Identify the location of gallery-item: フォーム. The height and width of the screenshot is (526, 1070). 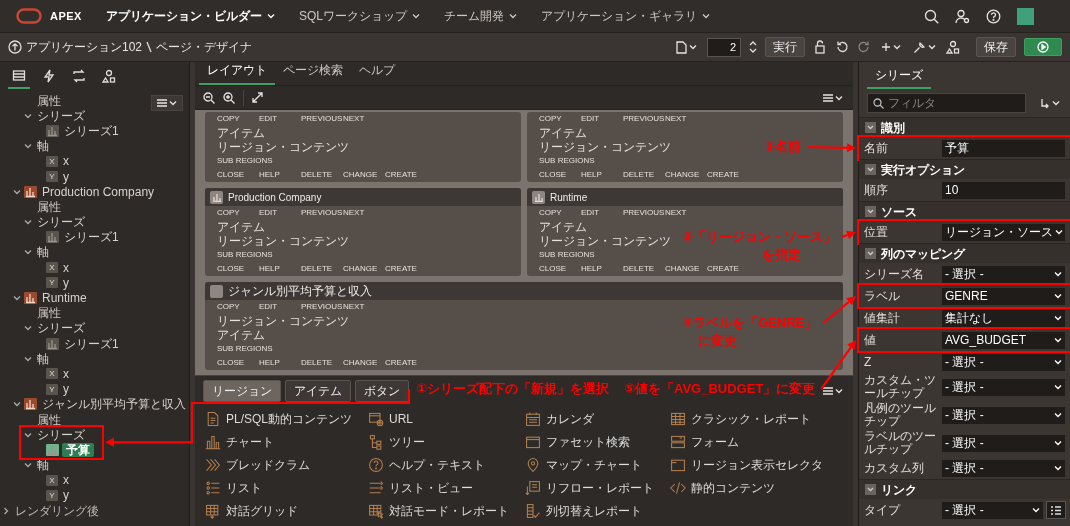
(715, 442).